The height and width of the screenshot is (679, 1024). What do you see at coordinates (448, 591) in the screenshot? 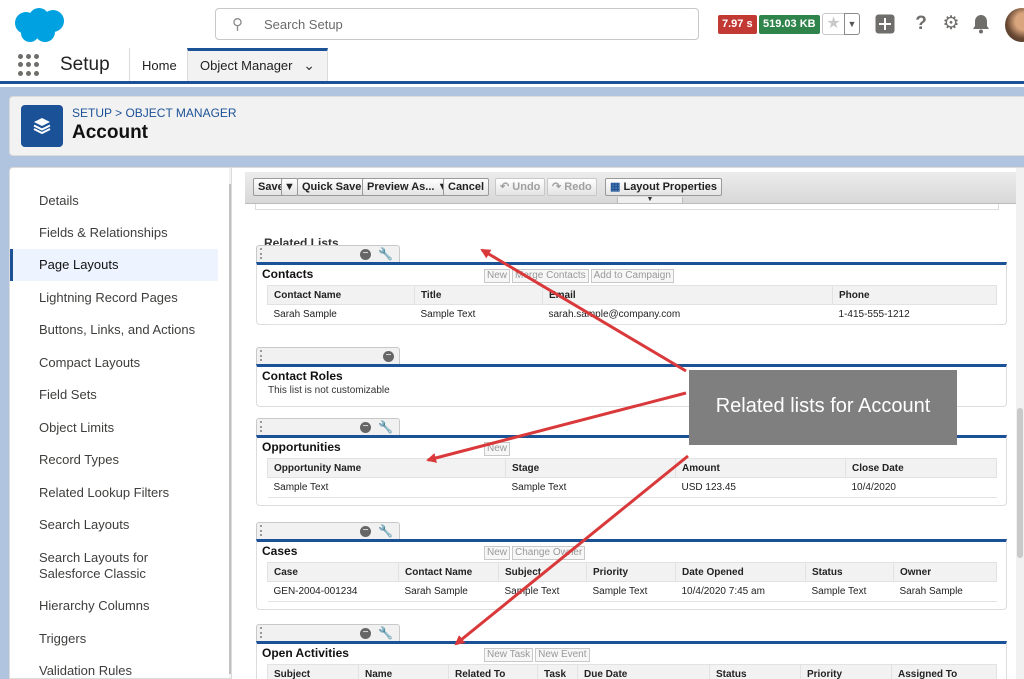
I see `table-cell: Sarah Sample` at bounding box center [448, 591].